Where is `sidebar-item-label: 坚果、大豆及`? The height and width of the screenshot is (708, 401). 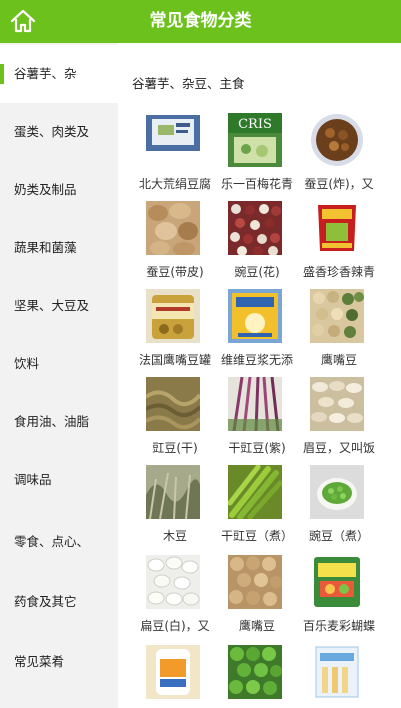 sidebar-item-label: 坚果、大豆及 is located at coordinates (52, 305).